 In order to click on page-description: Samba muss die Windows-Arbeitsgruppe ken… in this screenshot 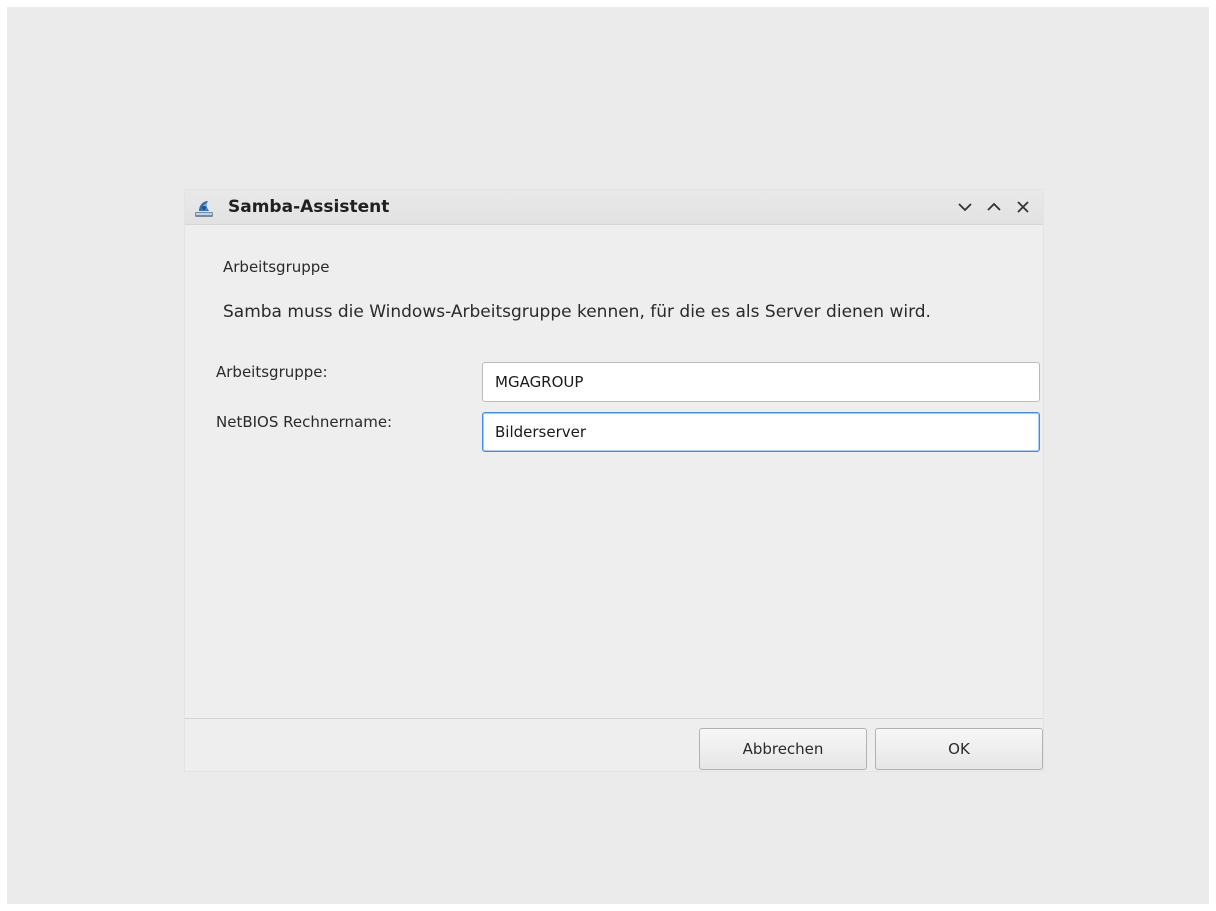, I will do `click(577, 312)`.